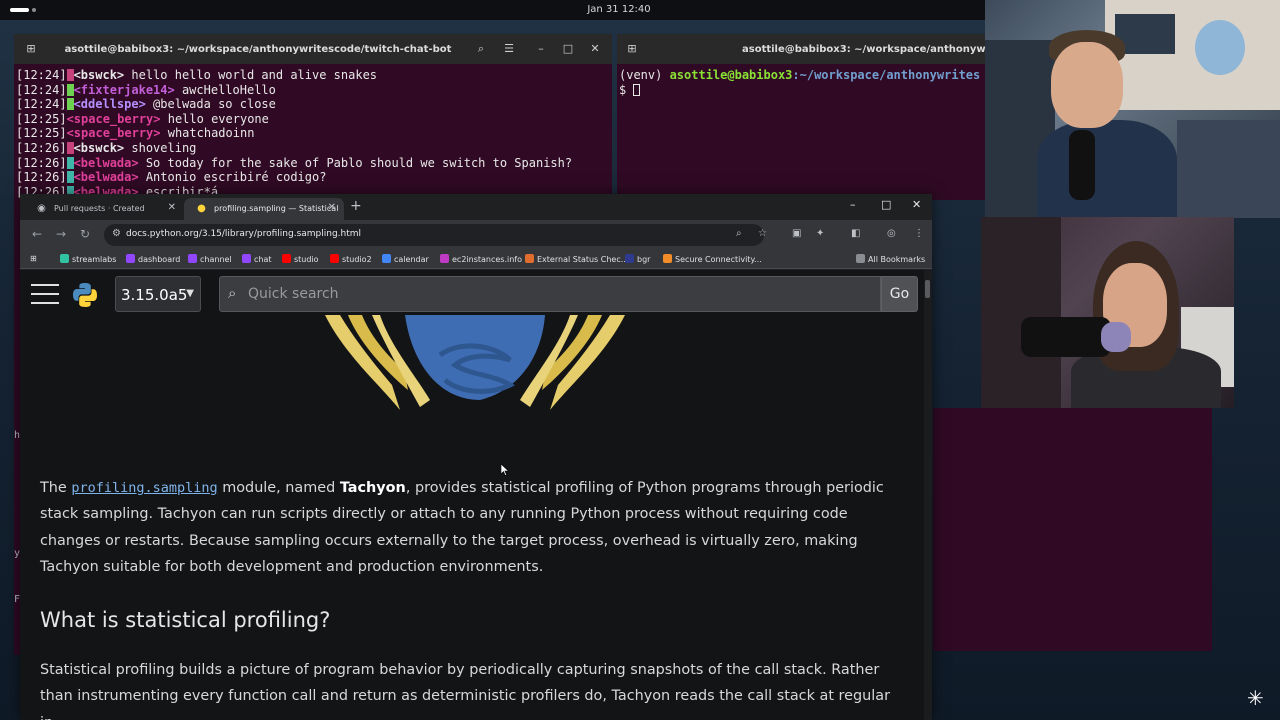  Describe the element at coordinates (820, 233) in the screenshot. I see `extensions-icon: ✦` at that location.